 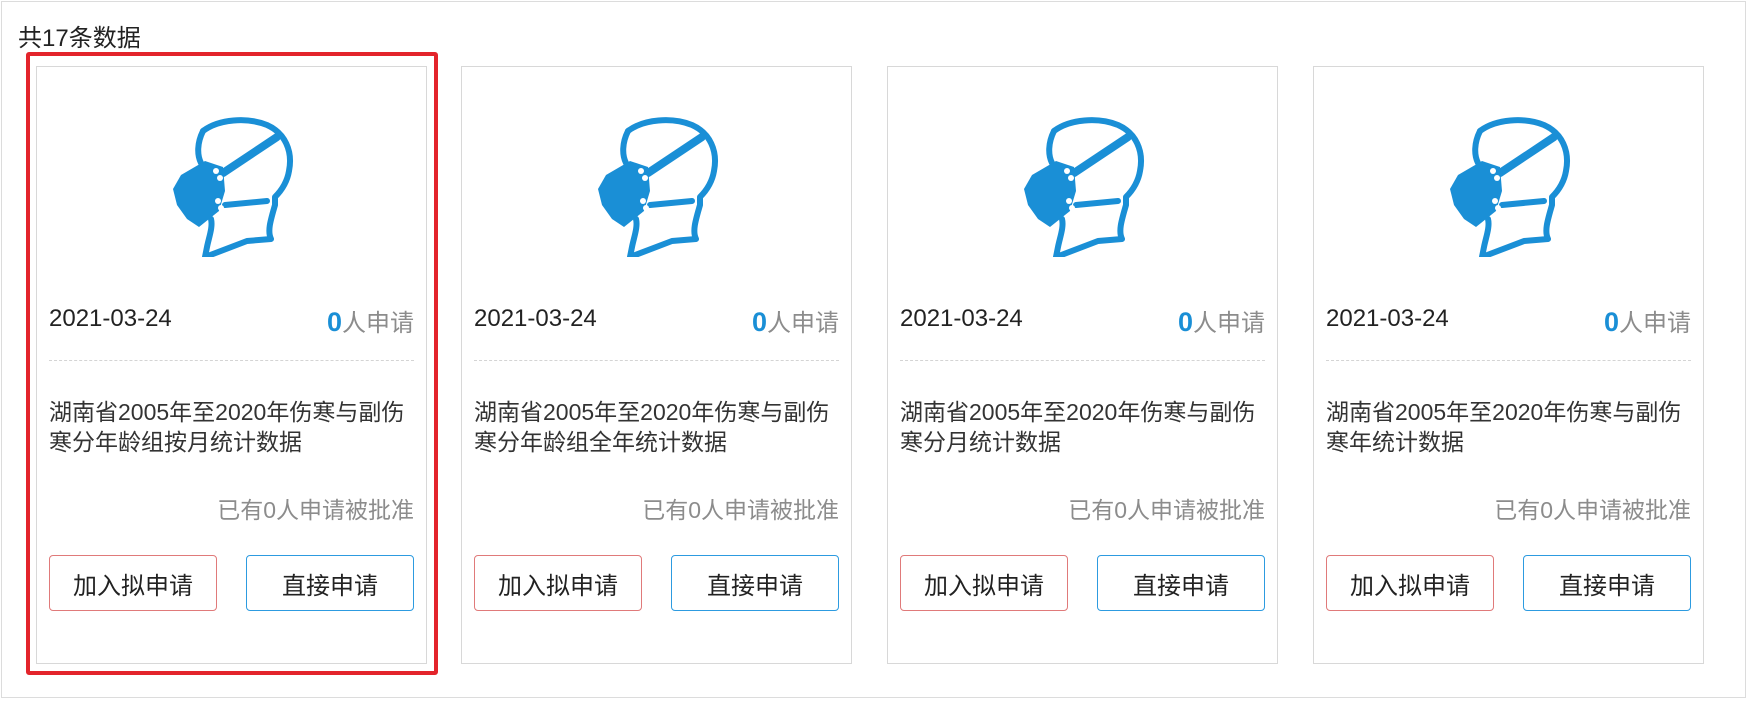 What do you see at coordinates (656, 427) in the screenshot?
I see `dataset-title: 湖南省2005年至2020年伤寒与副伤寒分年龄组全年统计数据` at bounding box center [656, 427].